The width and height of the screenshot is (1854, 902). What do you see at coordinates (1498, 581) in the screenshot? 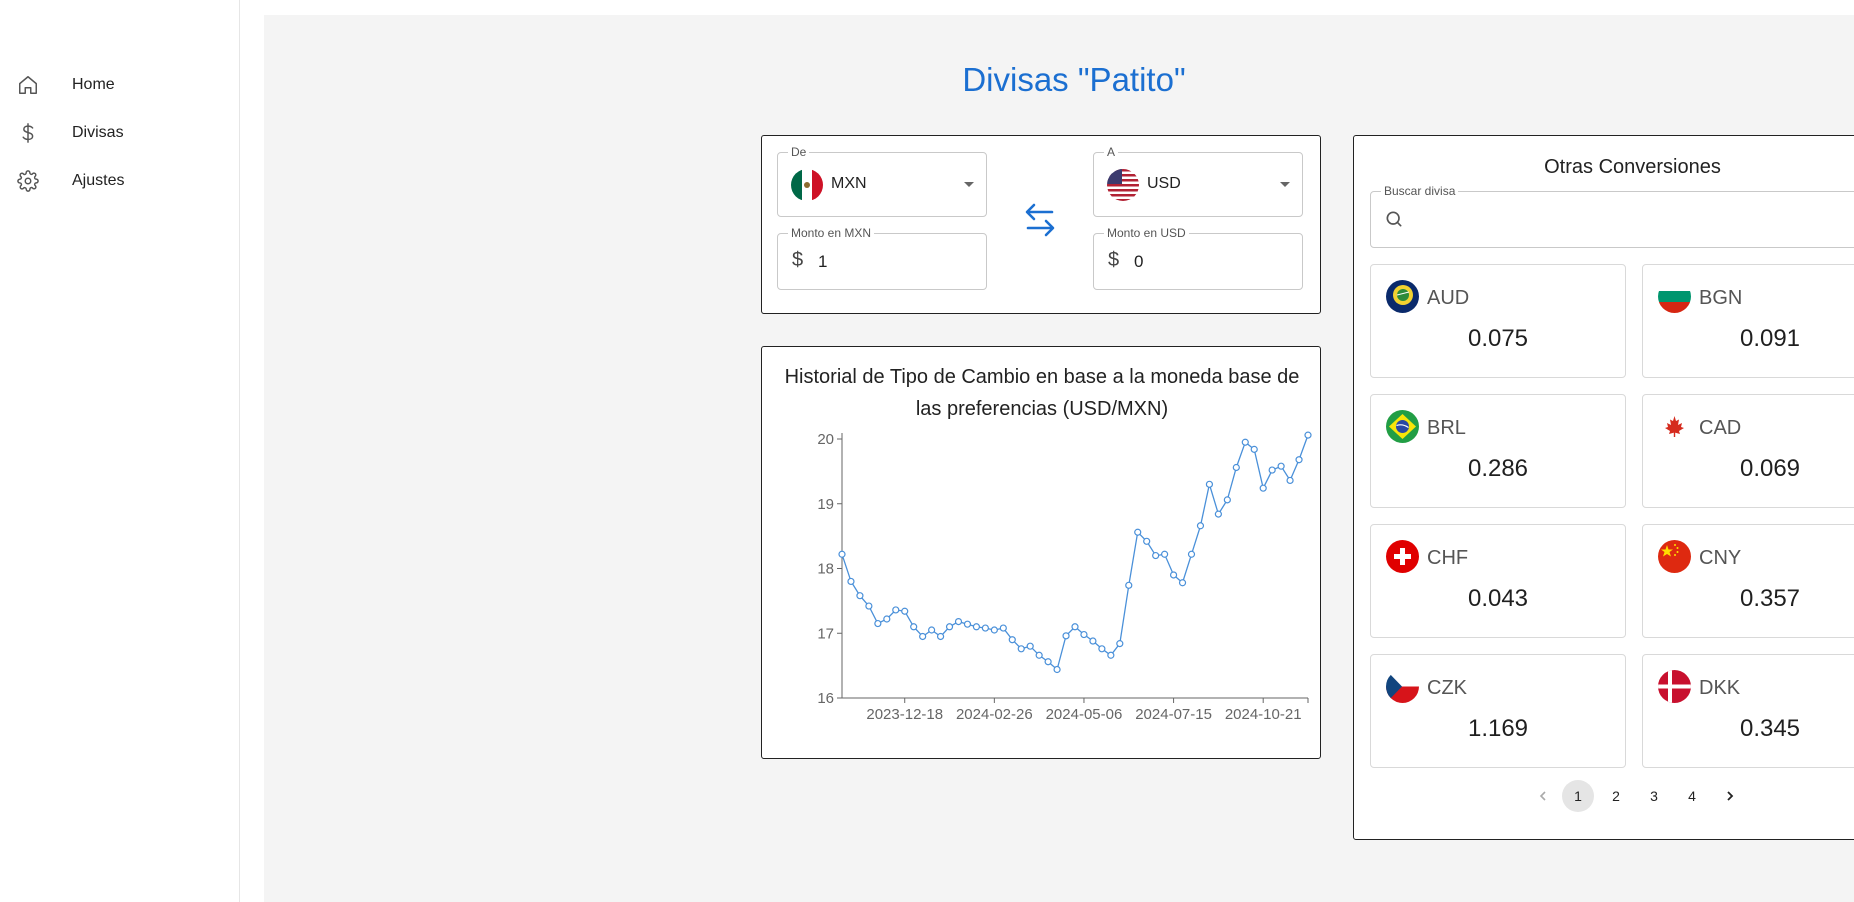
I see `currency-tile-chf: CHF 0.043` at bounding box center [1498, 581].